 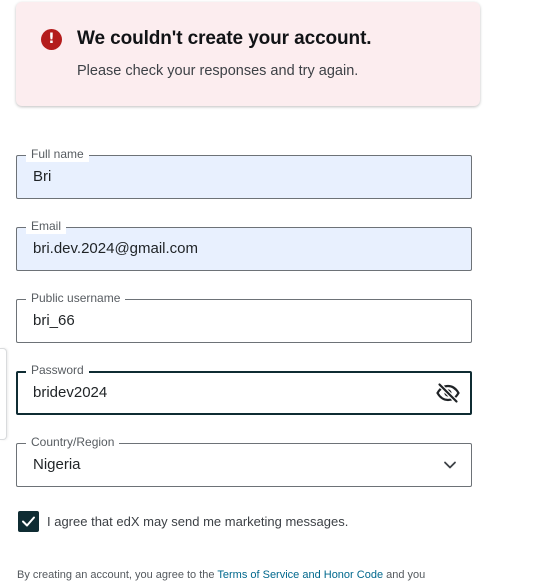 What do you see at coordinates (3, 394) in the screenshot?
I see `side-panel-edge` at bounding box center [3, 394].